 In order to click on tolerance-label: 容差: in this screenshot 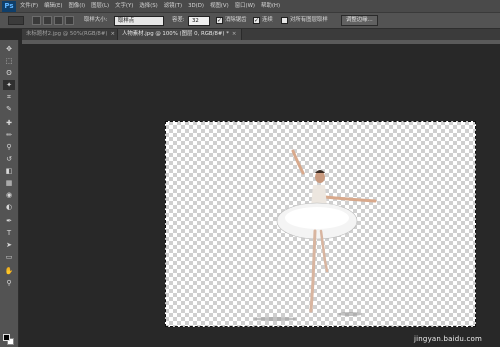, I will do `click(178, 20)`.